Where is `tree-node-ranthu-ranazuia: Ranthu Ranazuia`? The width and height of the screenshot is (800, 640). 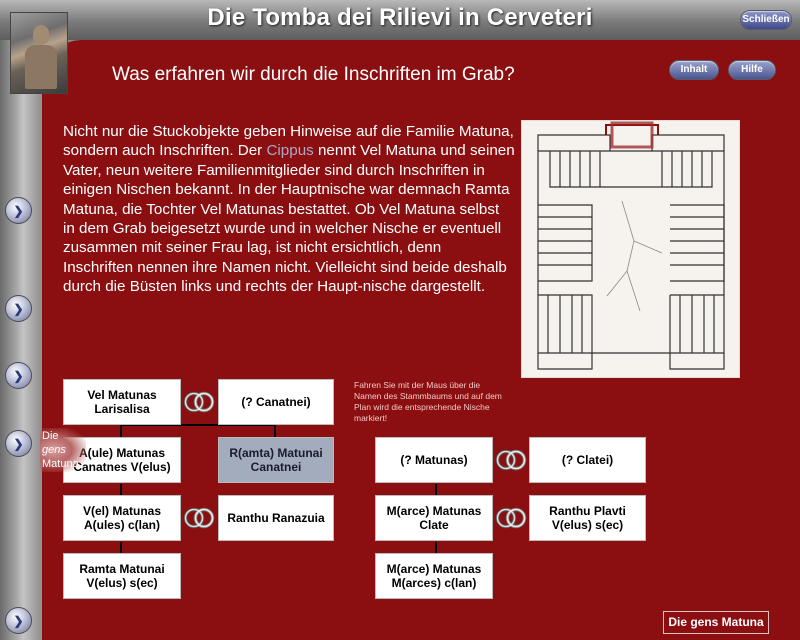
tree-node-ranthu-ranazuia: Ranthu Ranazuia is located at coordinates (276, 518).